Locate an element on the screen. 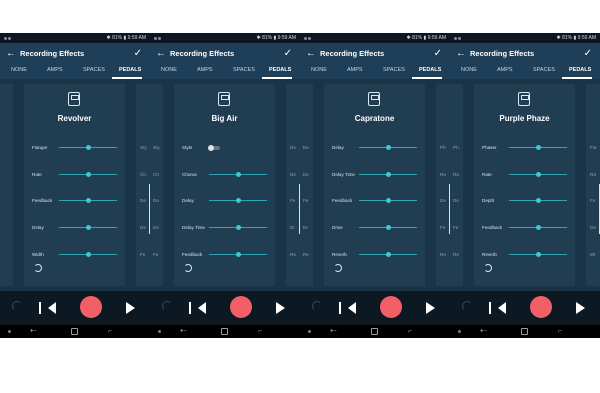 The height and width of the screenshot is (393, 600). param-label: Delay Time is located at coordinates (193, 227).